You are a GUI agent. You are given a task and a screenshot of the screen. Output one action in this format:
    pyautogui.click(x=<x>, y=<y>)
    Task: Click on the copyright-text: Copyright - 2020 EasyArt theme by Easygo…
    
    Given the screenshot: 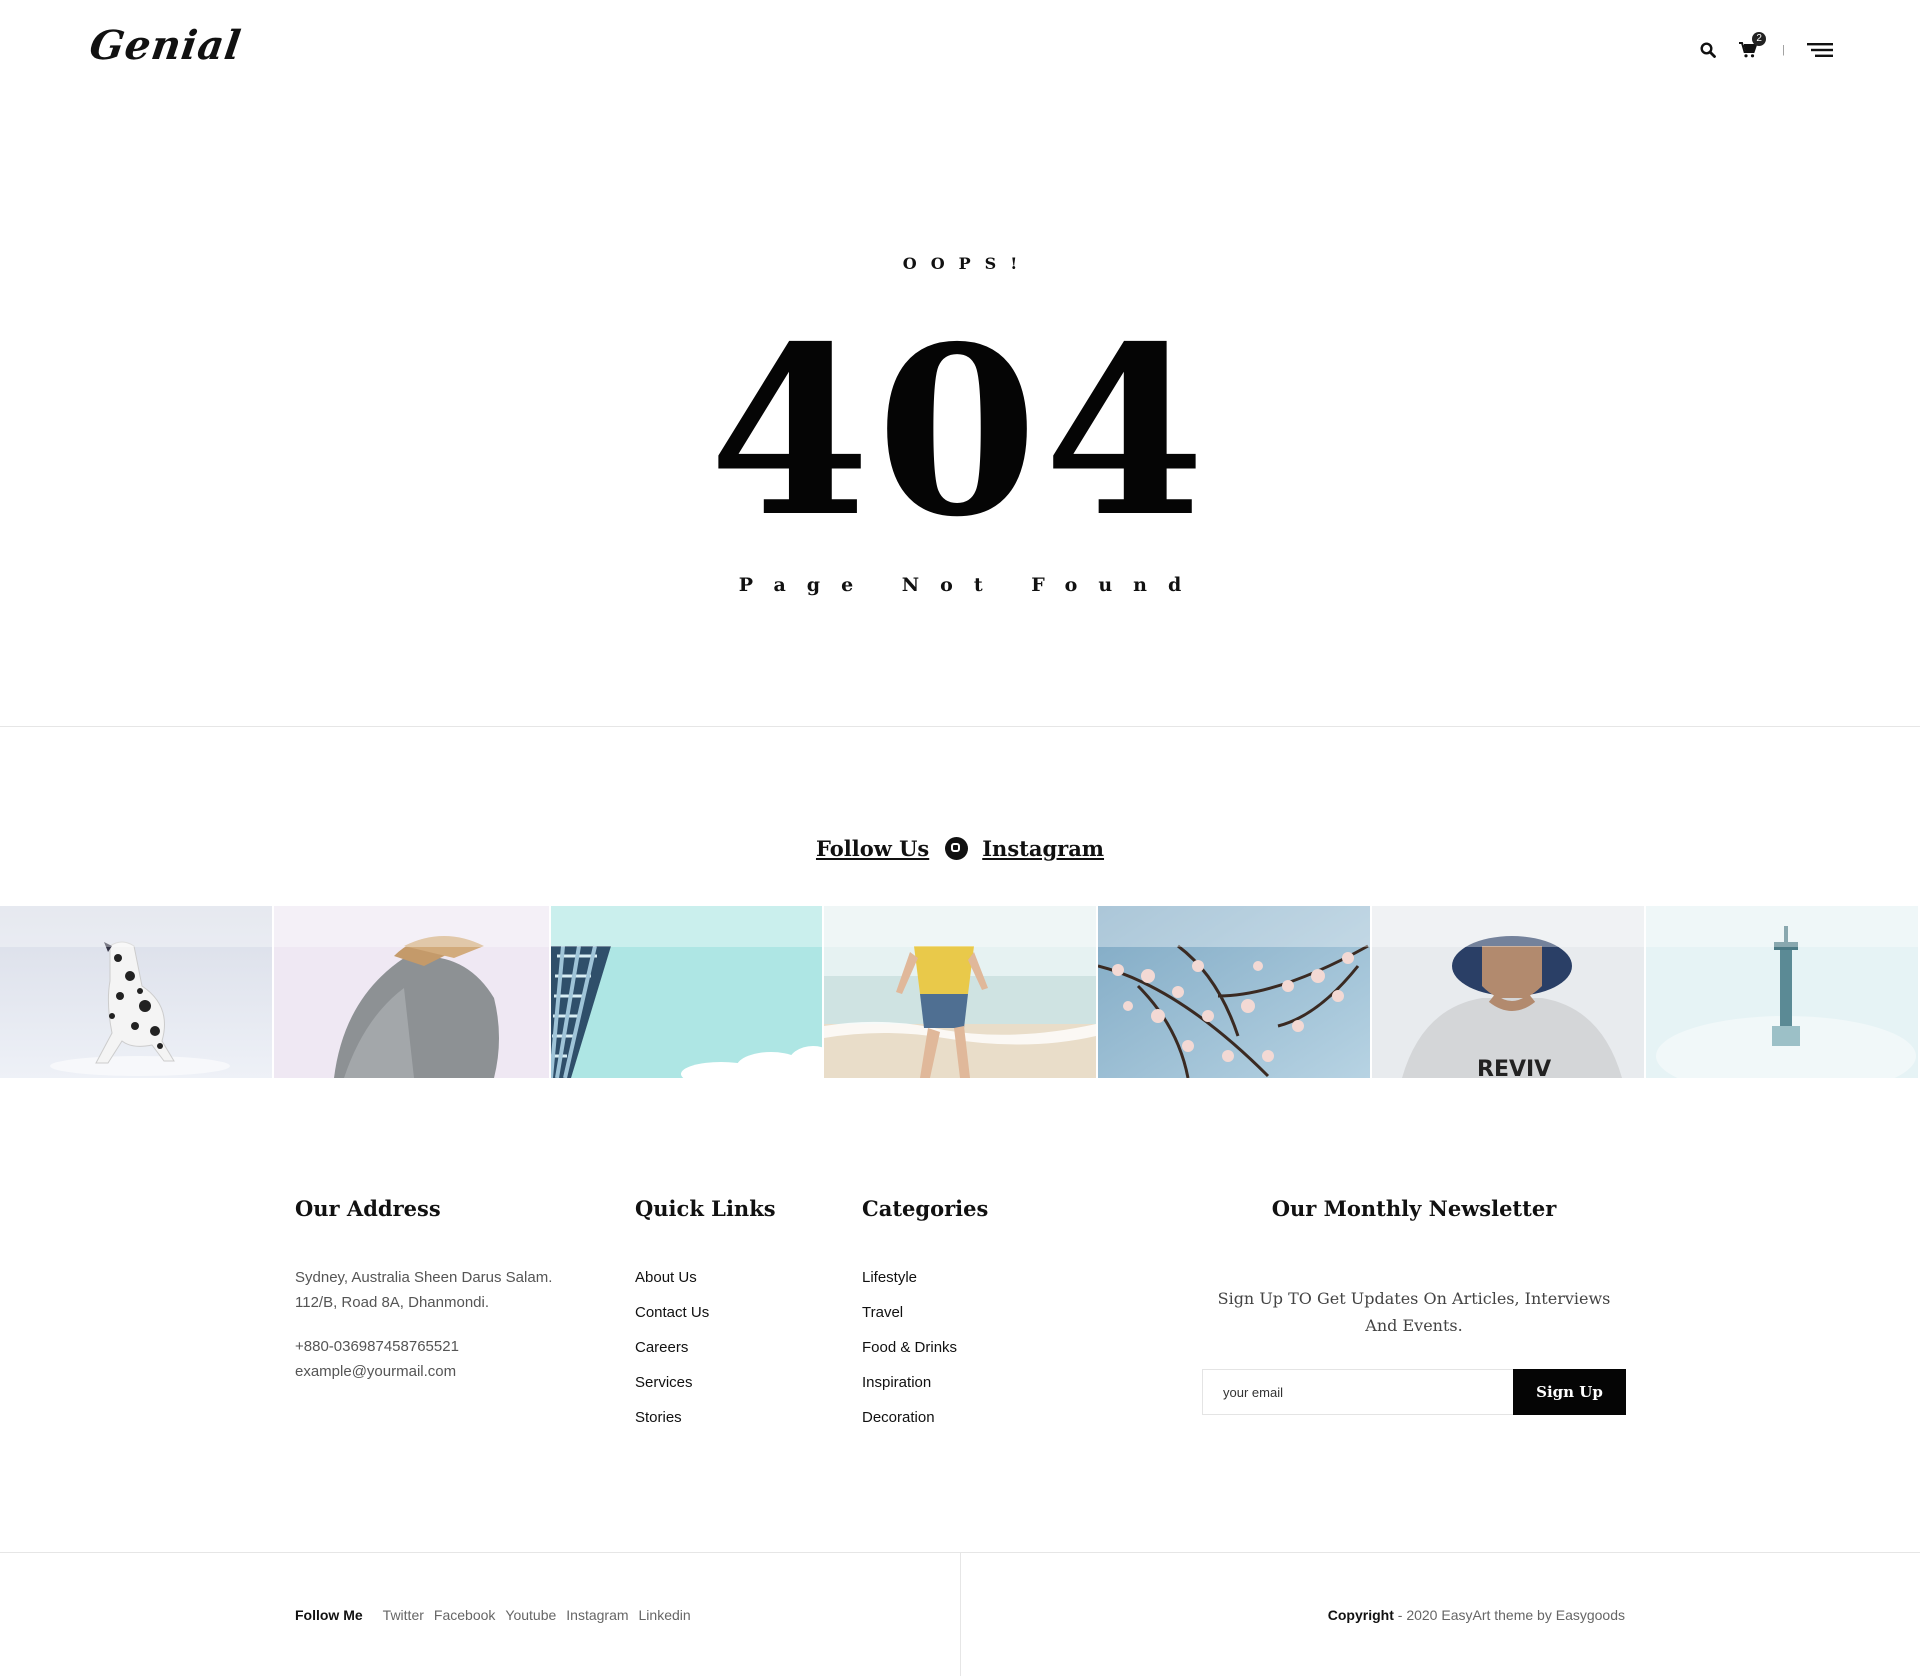 What is the action you would take?
    pyautogui.click(x=1476, y=1615)
    